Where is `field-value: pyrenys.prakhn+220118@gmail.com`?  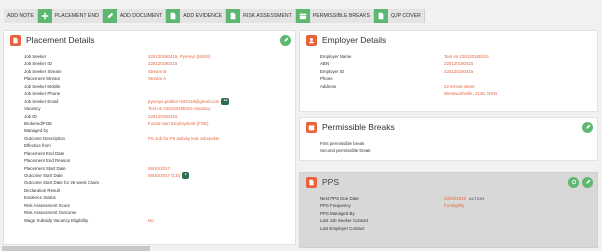
field-value: pyrenys.prakhn+220118@gmail.com is located at coordinates (184, 101).